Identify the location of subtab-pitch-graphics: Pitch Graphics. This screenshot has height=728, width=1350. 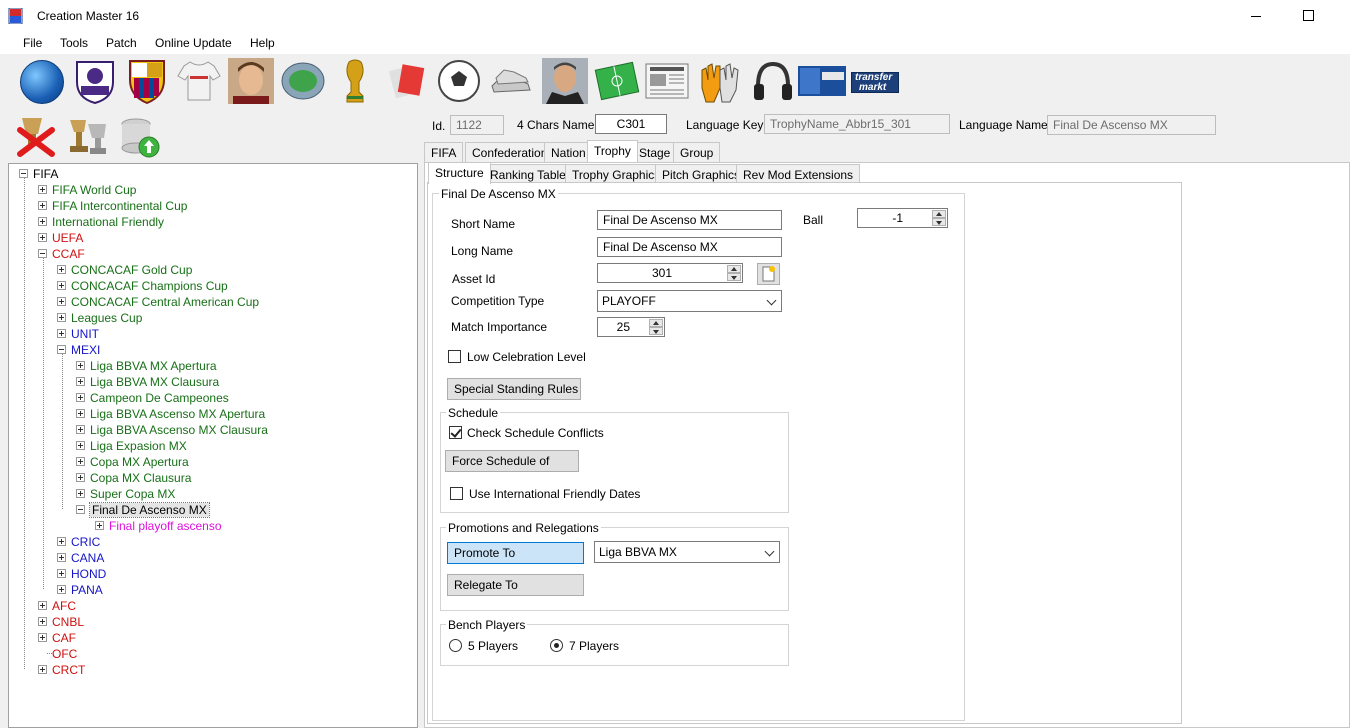
(701, 174).